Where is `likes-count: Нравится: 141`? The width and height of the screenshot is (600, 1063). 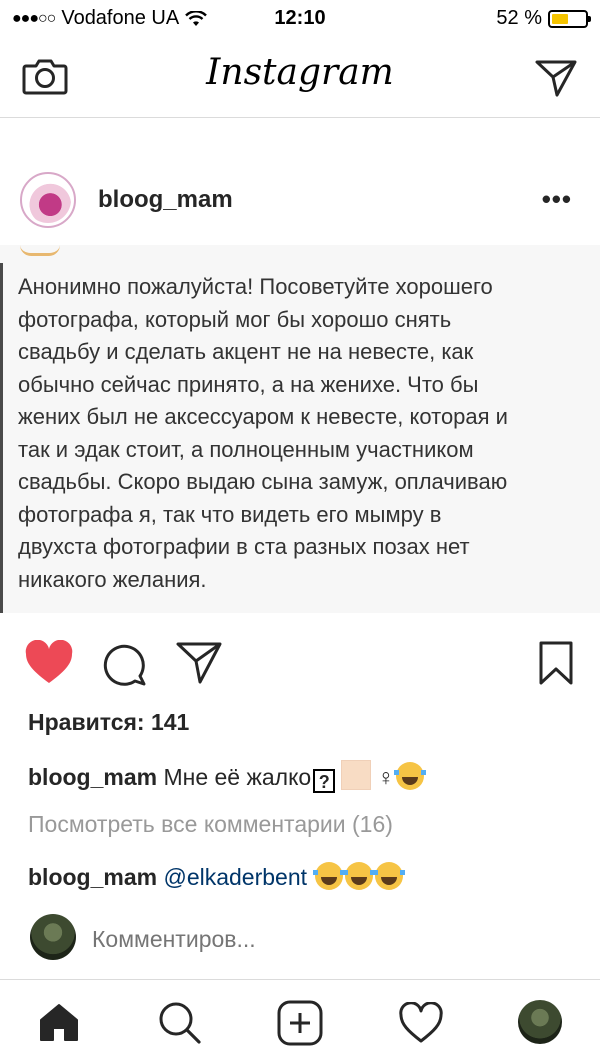
likes-count: Нравится: 141 is located at coordinates (108, 722).